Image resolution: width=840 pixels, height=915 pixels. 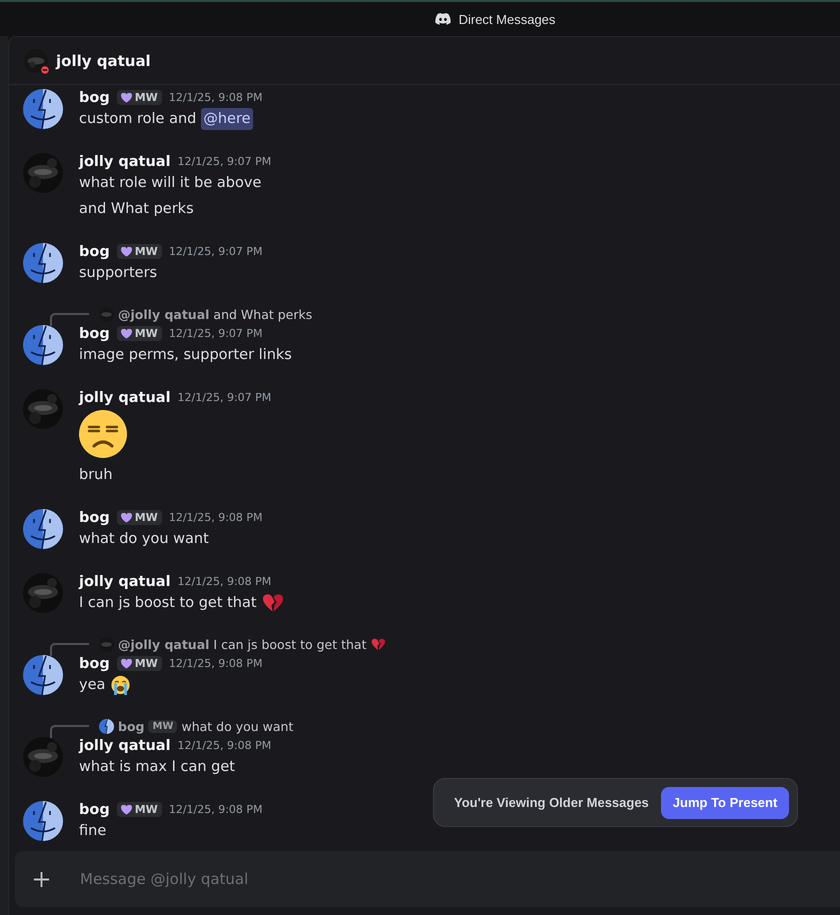 I want to click on message-text: supporters, so click(x=118, y=273).